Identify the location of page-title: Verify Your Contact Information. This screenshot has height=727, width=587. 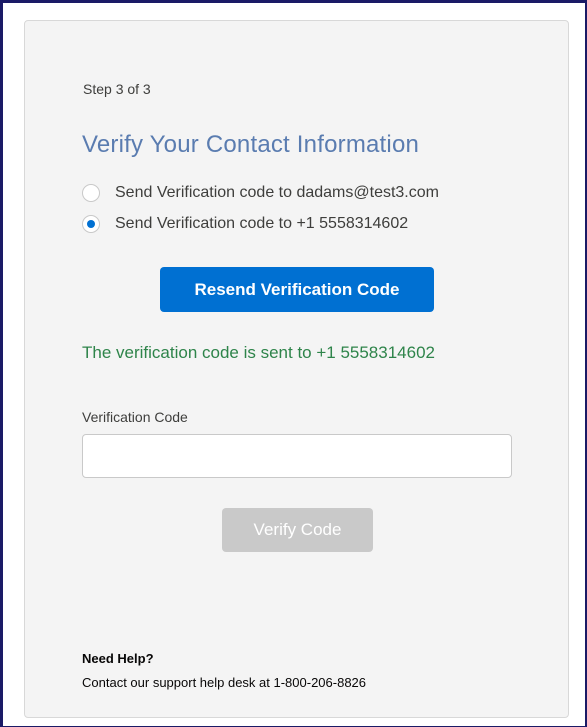
(251, 144).